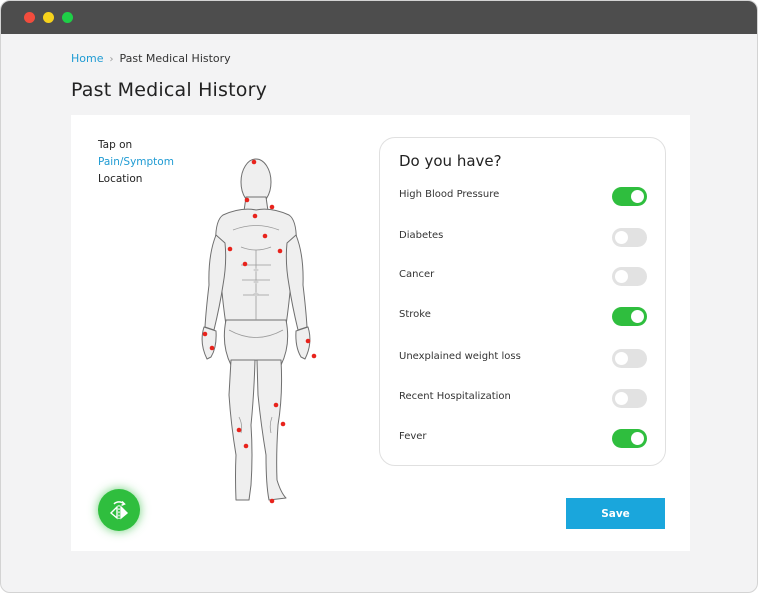 Image resolution: width=758 pixels, height=593 pixels. I want to click on condition-label: Fever, so click(413, 436).